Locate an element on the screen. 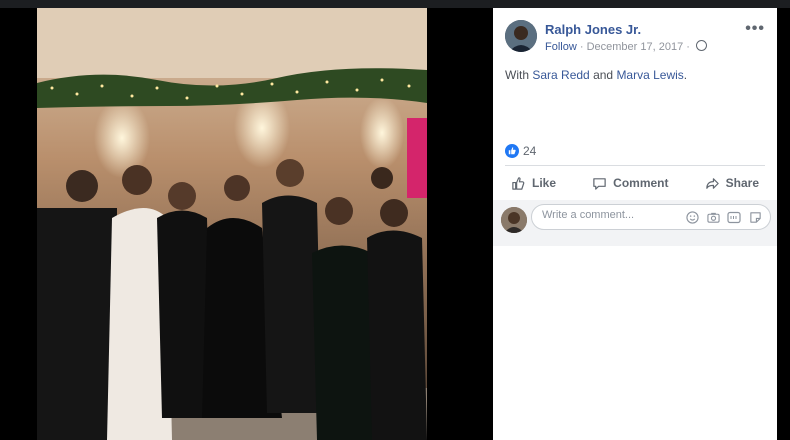 The height and width of the screenshot is (440, 790). viewer-avatar is located at coordinates (514, 220).